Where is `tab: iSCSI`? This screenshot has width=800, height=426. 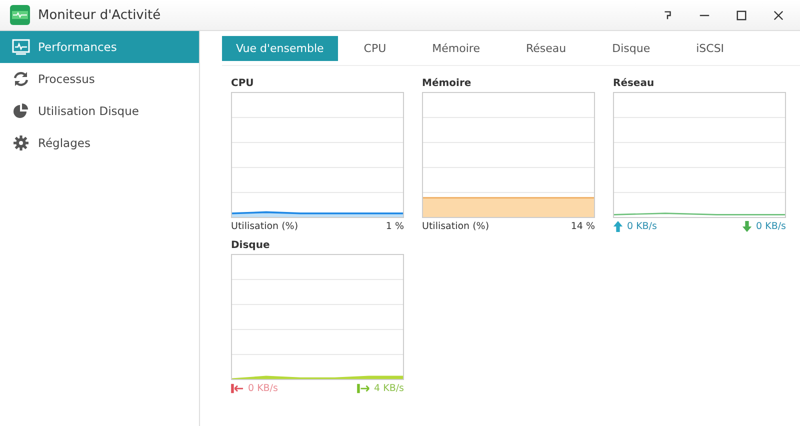 tab: iSCSI is located at coordinates (710, 48).